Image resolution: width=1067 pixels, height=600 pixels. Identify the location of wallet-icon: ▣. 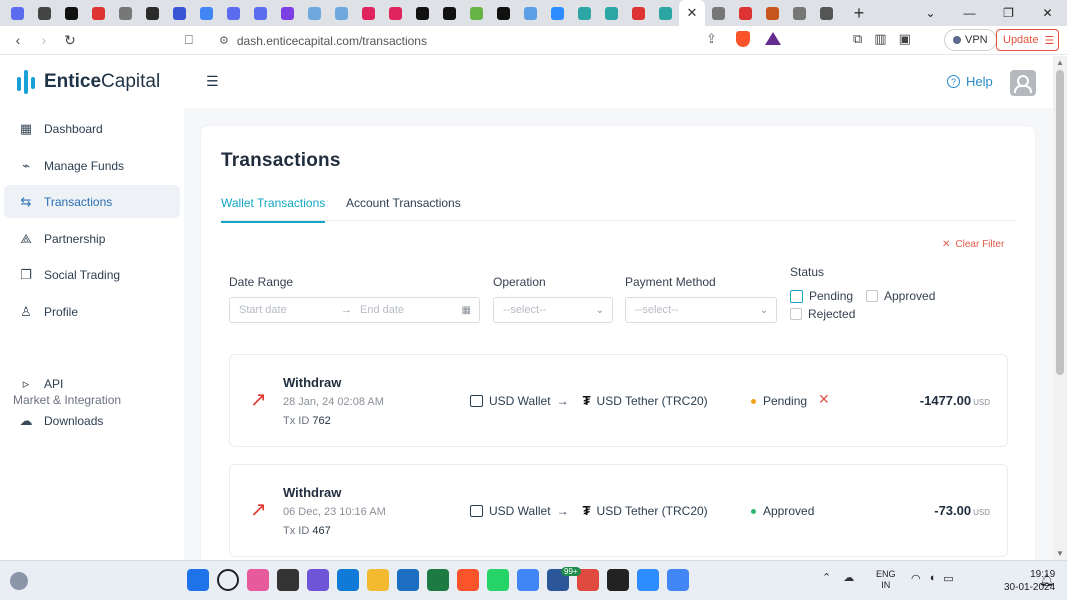
(905, 39).